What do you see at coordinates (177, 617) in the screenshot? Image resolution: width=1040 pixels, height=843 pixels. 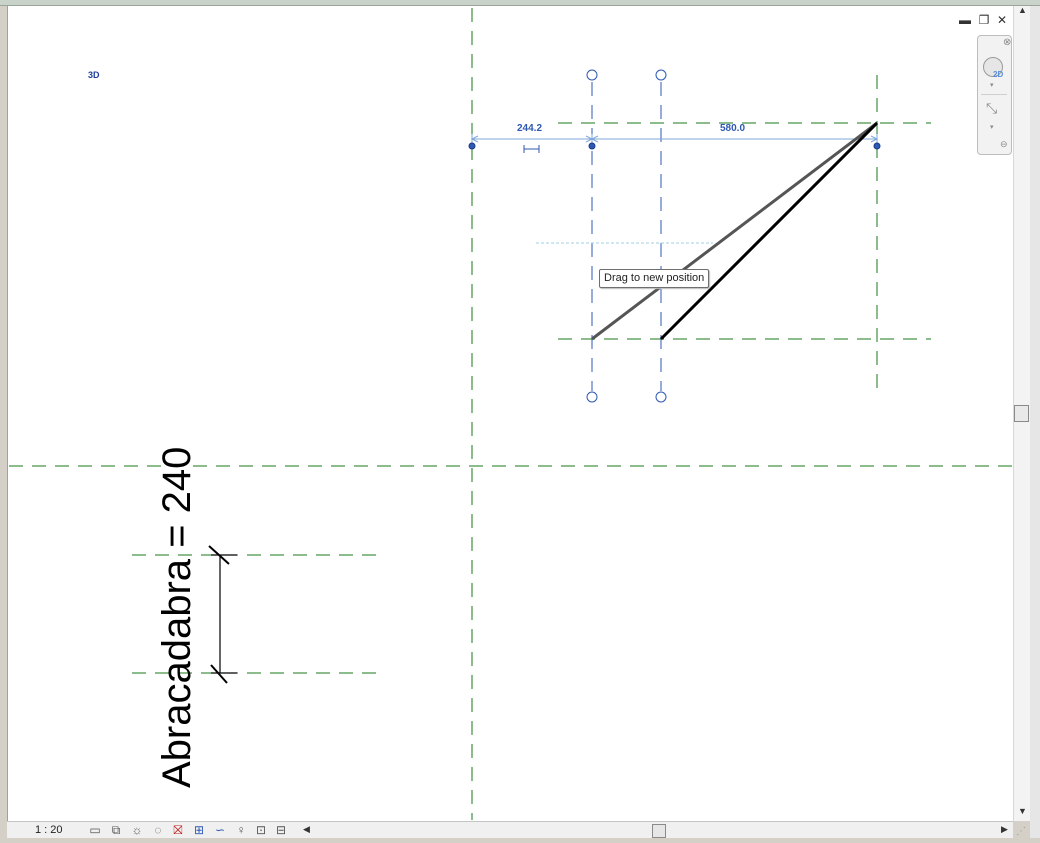 I see `parameter-label: Abracadabra = 240` at bounding box center [177, 617].